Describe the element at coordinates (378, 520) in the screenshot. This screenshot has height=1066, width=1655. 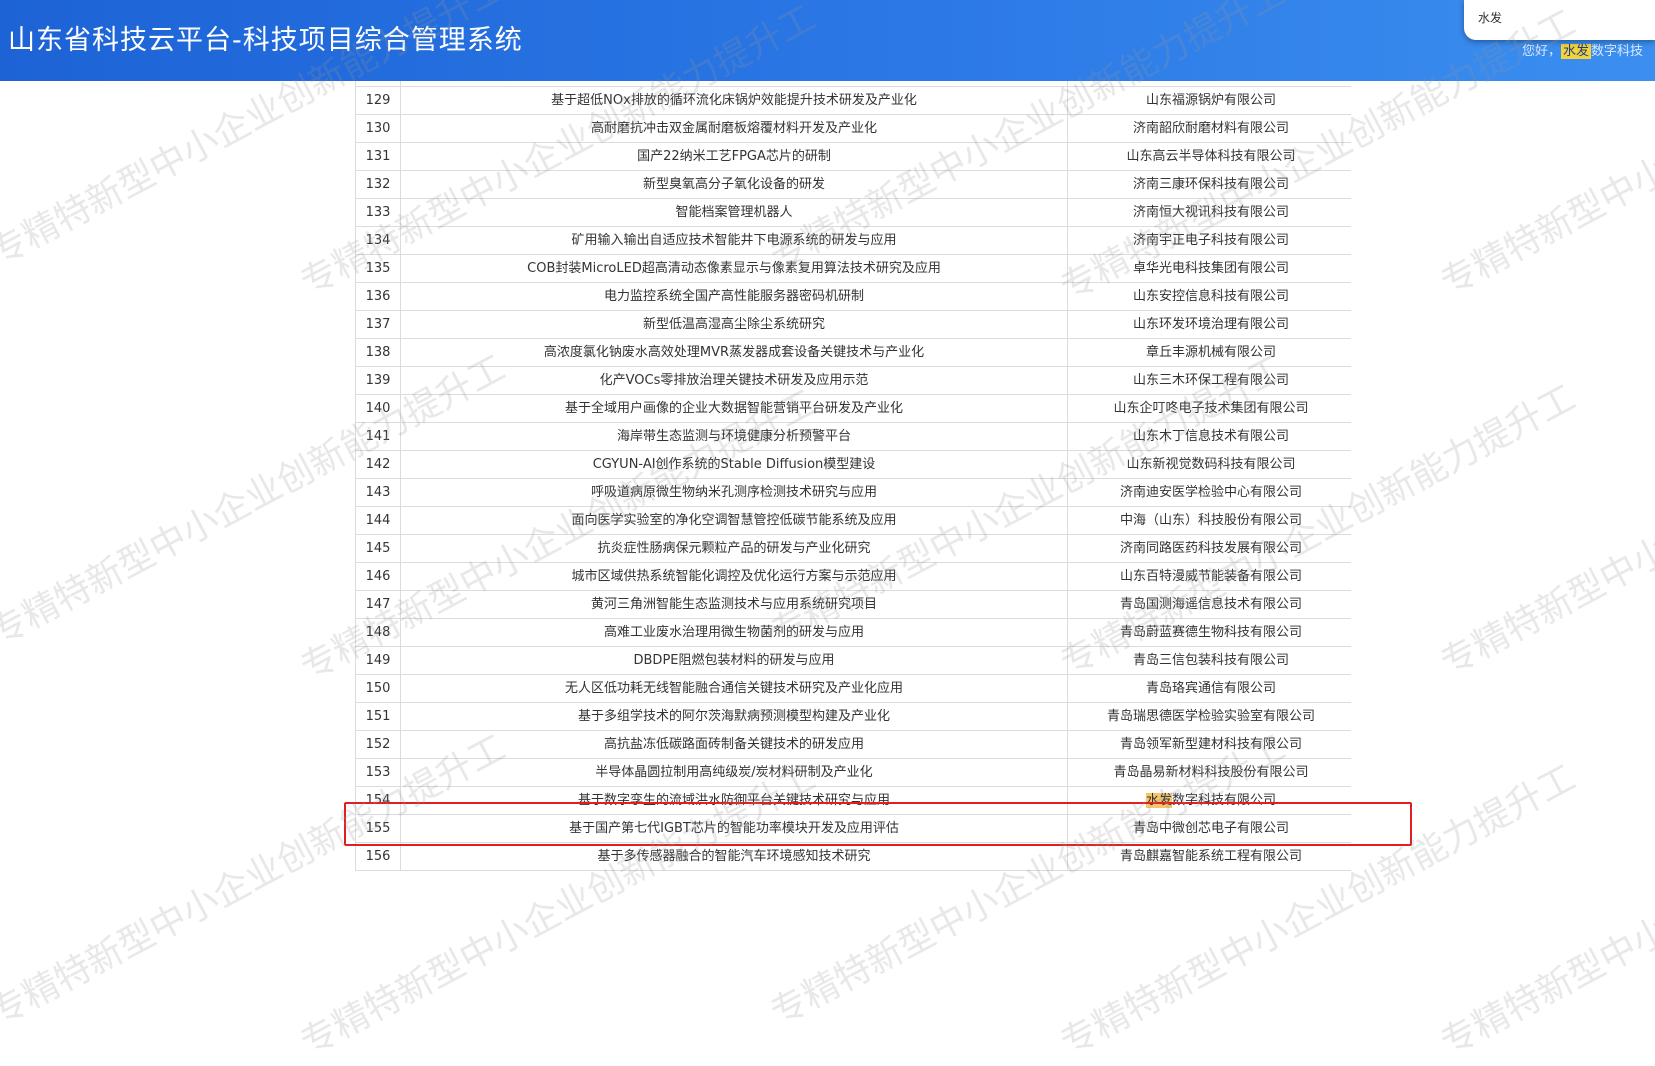
I see `row-number: 144` at that location.